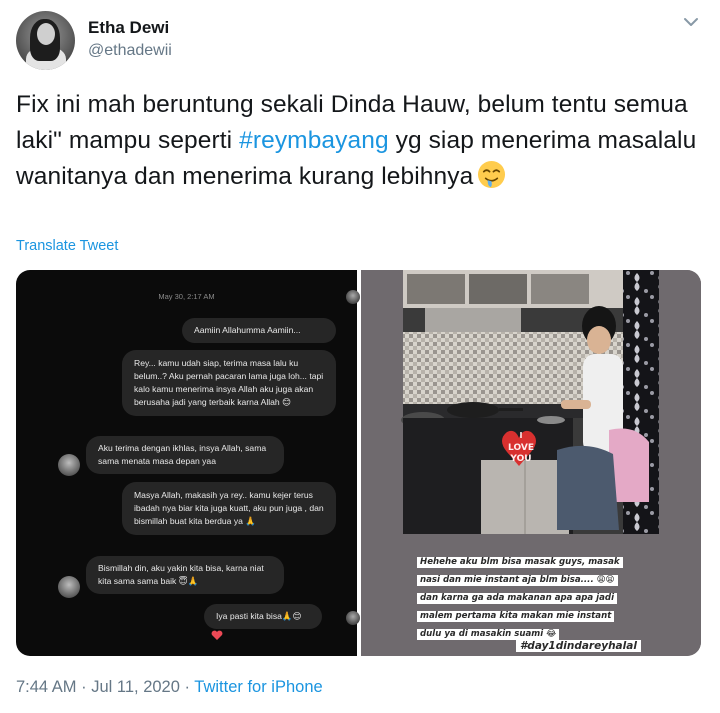 The image size is (720, 713). I want to click on story-hashtag: #day1dindareyhalal, so click(578, 646).